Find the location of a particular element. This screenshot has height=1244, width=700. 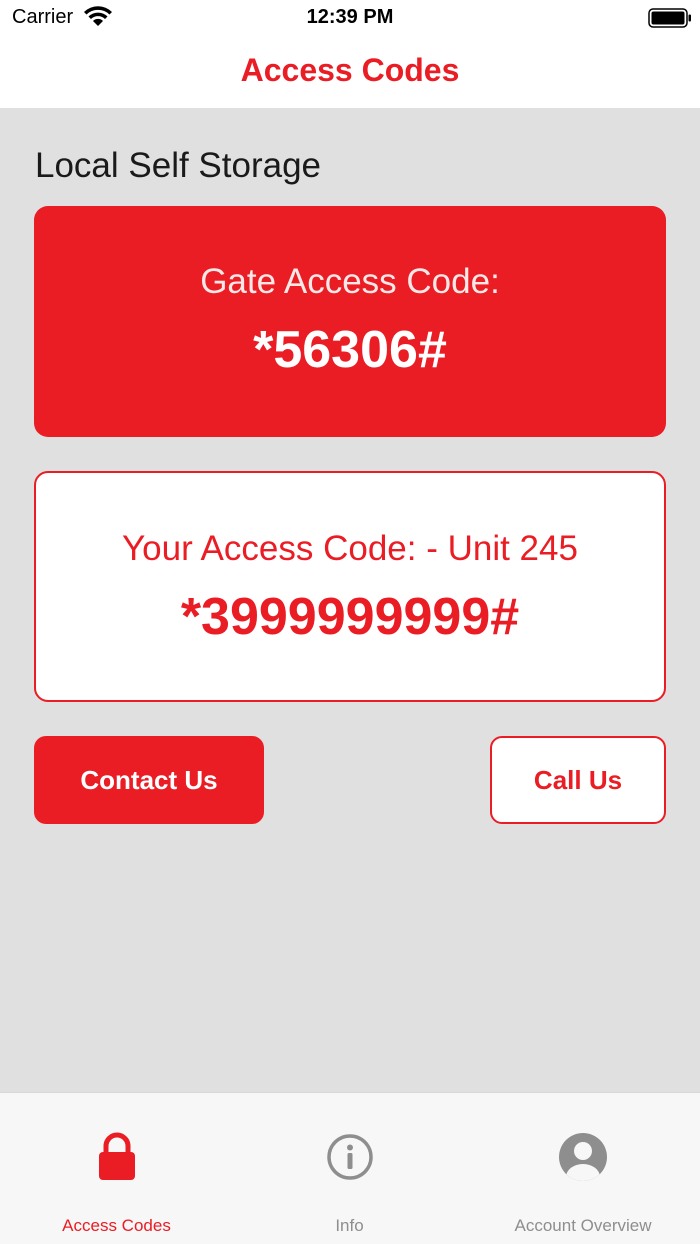

facility-name: Local Self Storage is located at coordinates (178, 165).